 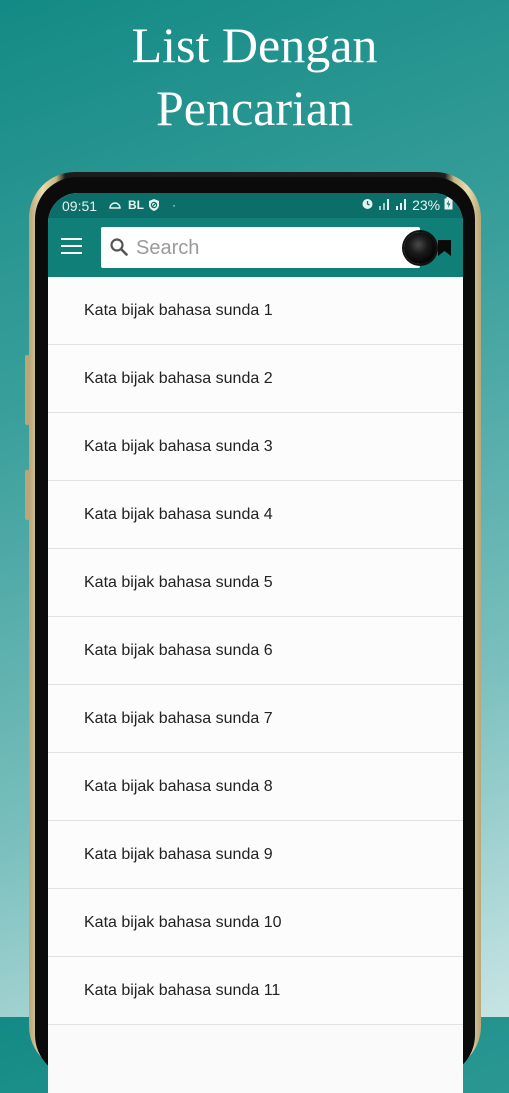 What do you see at coordinates (444, 248) in the screenshot?
I see `bookmark-icon` at bounding box center [444, 248].